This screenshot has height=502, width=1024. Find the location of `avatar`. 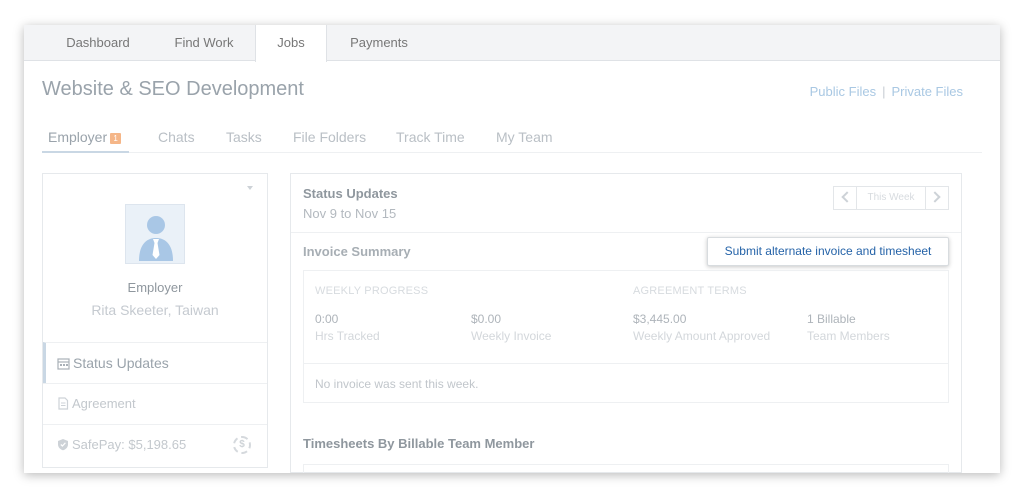

avatar is located at coordinates (155, 234).